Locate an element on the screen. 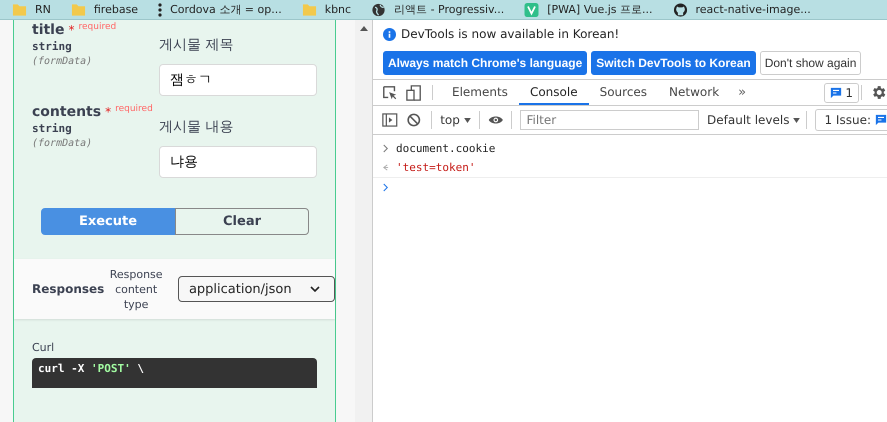 Image resolution: width=887 pixels, height=422 pixels. globe-icon is located at coordinates (378, 10).